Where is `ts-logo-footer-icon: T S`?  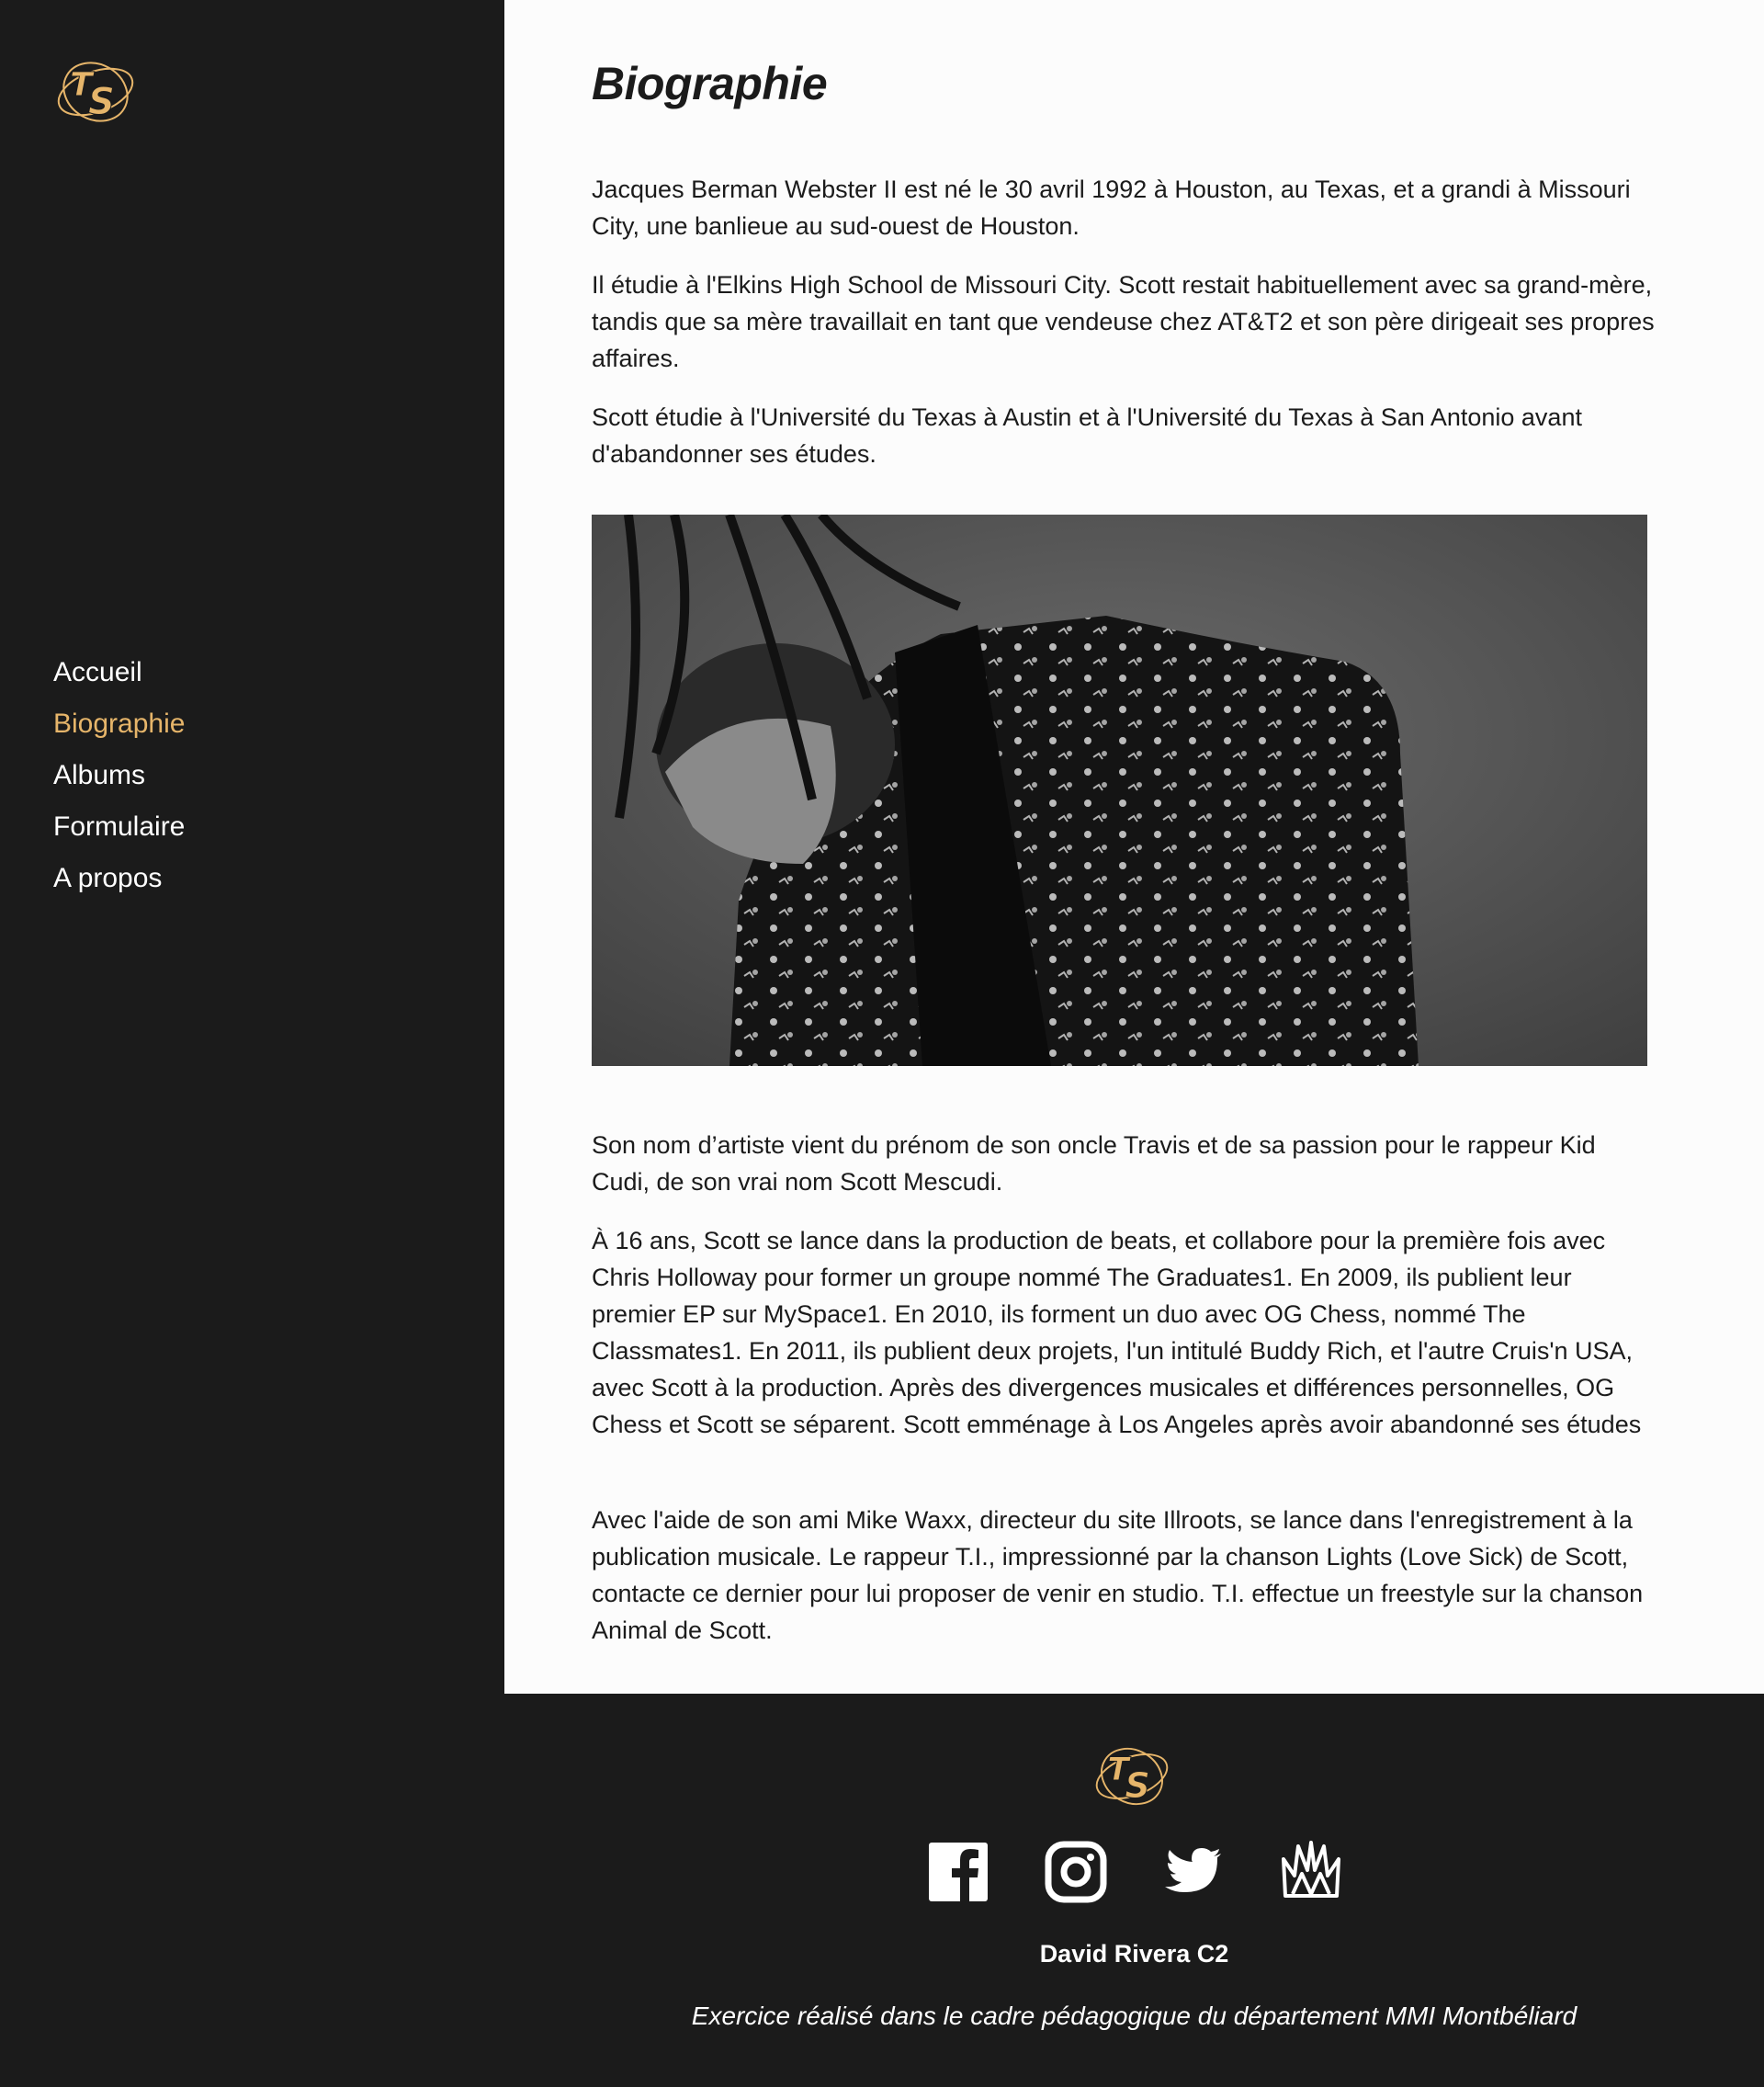 ts-logo-footer-icon: T S is located at coordinates (1132, 1776).